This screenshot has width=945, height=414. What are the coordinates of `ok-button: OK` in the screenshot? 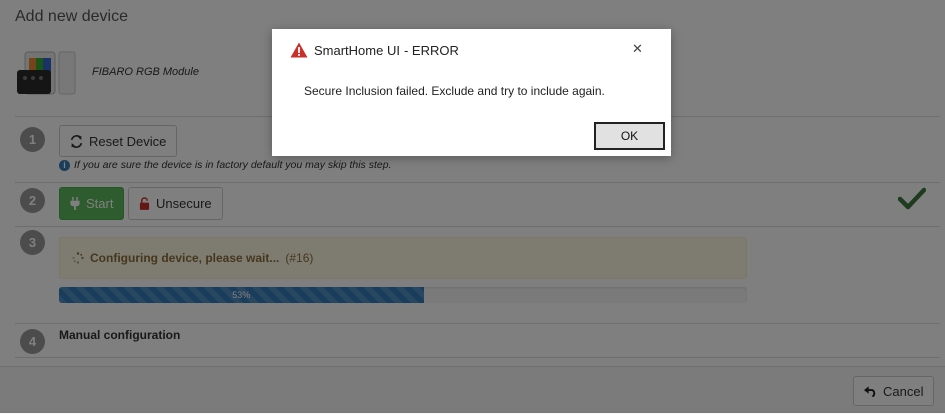 It's located at (629, 136).